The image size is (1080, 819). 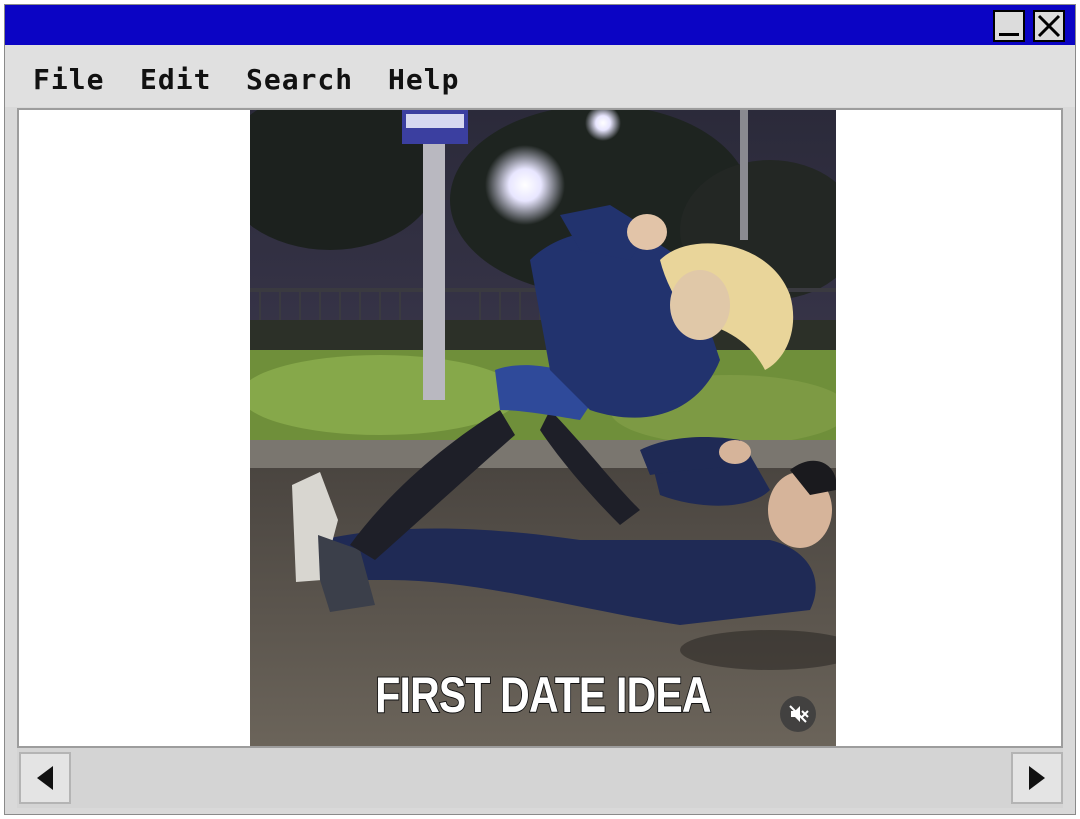 I want to click on mute-button, so click(x=798, y=714).